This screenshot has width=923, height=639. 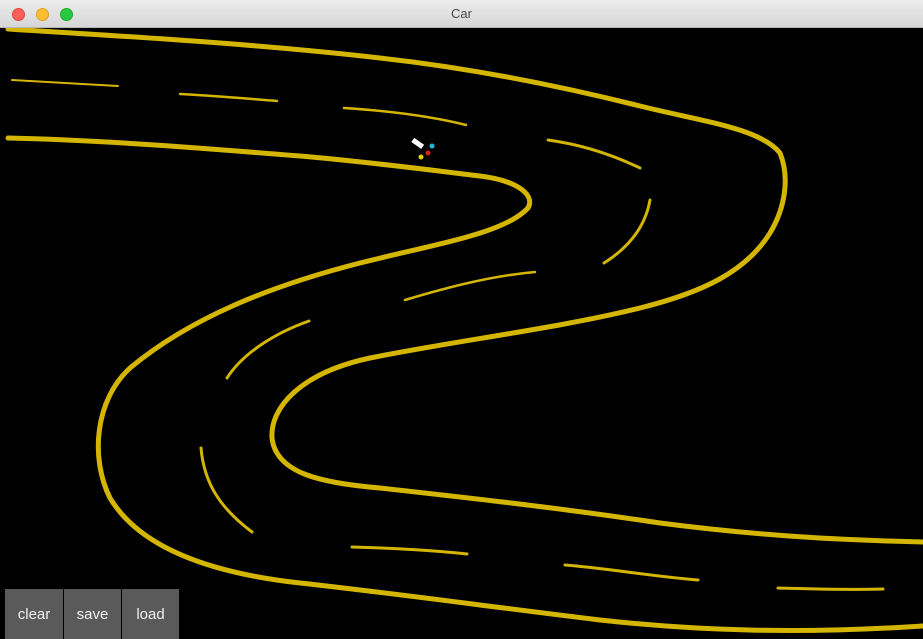 What do you see at coordinates (432, 146) in the screenshot?
I see `sensor-left` at bounding box center [432, 146].